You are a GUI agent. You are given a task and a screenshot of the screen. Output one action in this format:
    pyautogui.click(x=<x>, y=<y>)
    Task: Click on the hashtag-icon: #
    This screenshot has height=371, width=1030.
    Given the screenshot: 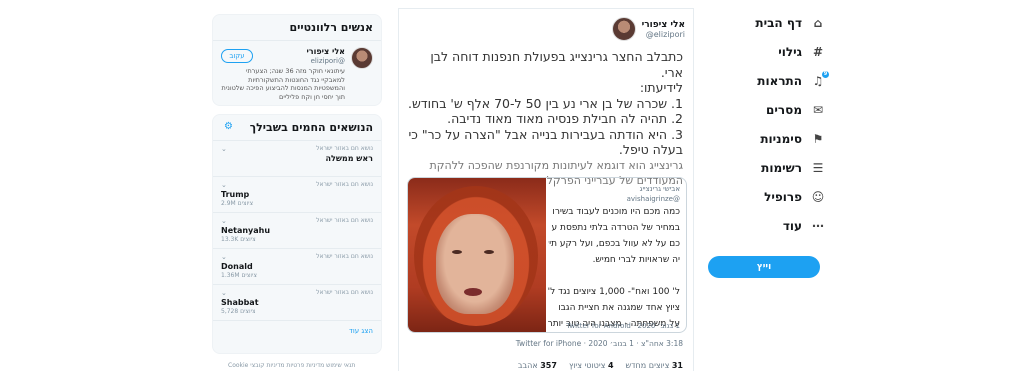 What is the action you would take?
    pyautogui.click(x=818, y=51)
    